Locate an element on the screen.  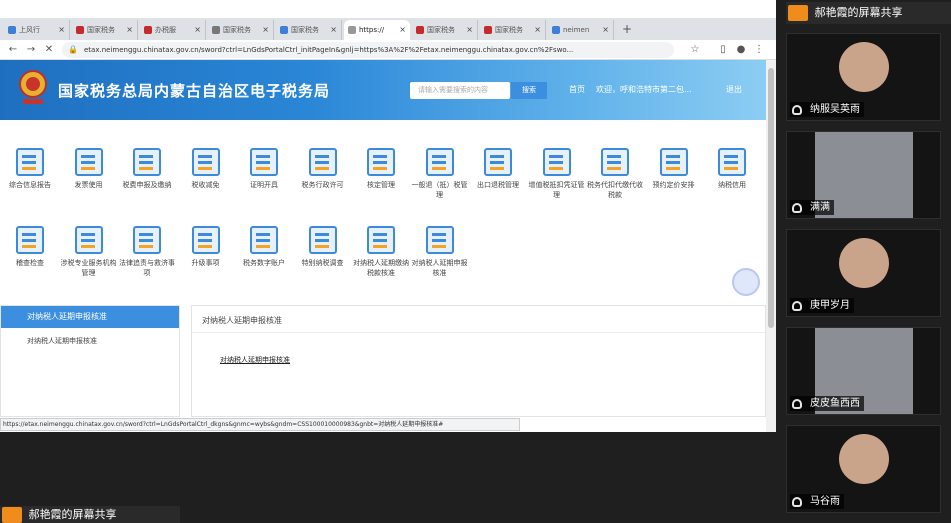
new-tab-icon: + is located at coordinates (627, 29).